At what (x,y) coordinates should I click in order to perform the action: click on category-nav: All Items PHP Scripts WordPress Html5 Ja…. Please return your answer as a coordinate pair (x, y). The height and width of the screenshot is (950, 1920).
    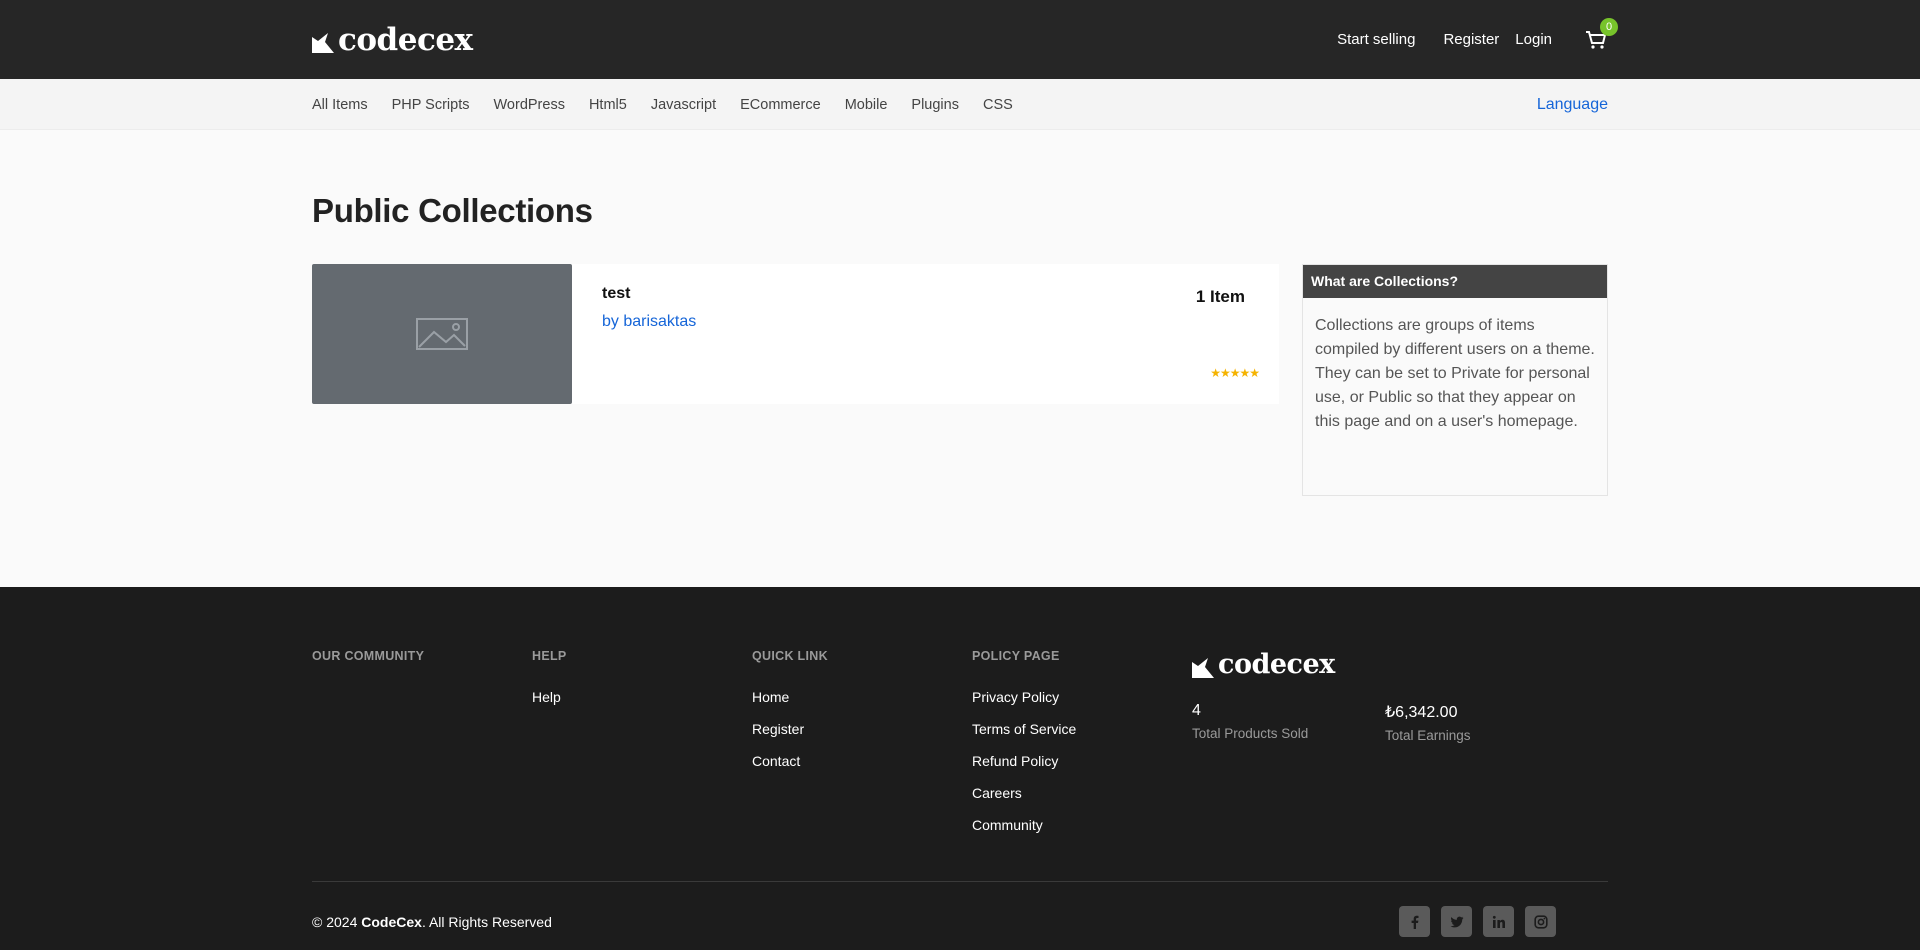
    Looking at the image, I should click on (960, 104).